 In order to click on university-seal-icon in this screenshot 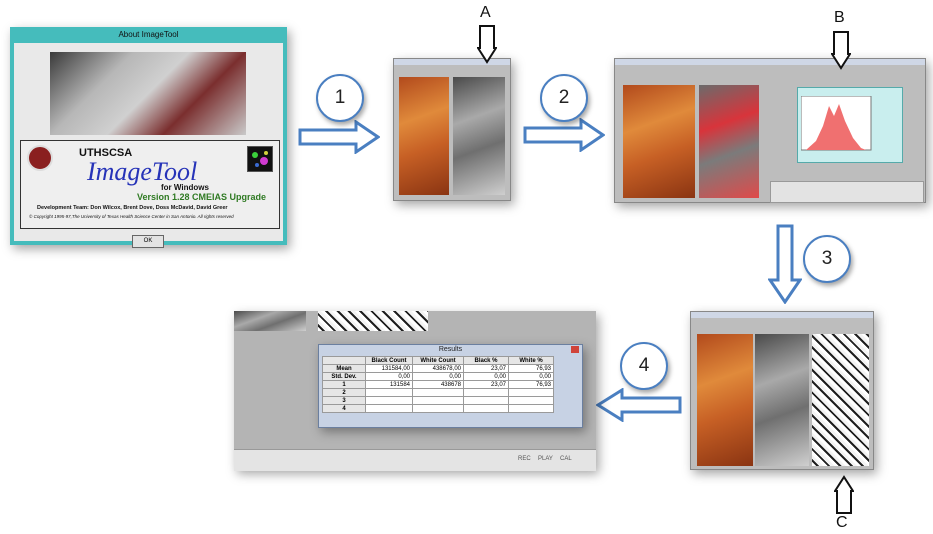, I will do `click(40, 158)`.